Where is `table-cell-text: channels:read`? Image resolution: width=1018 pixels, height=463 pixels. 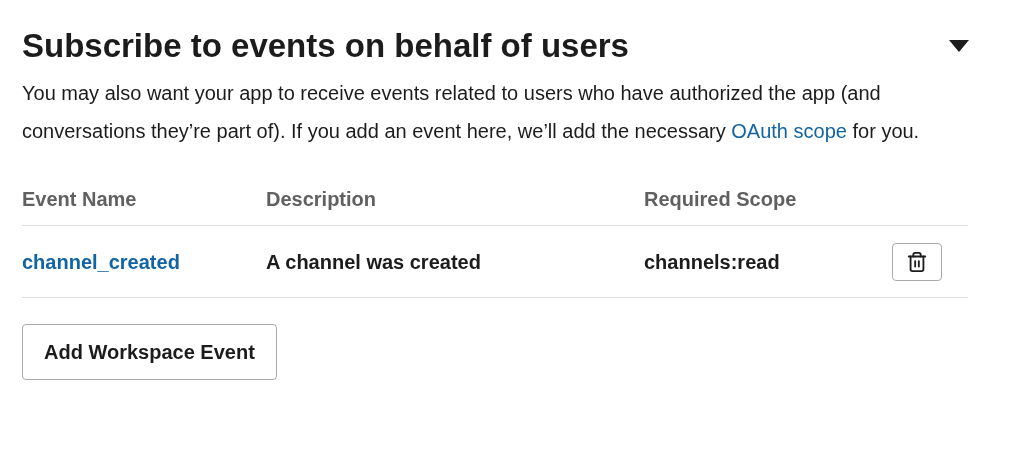
table-cell-text: channels:read is located at coordinates (712, 262).